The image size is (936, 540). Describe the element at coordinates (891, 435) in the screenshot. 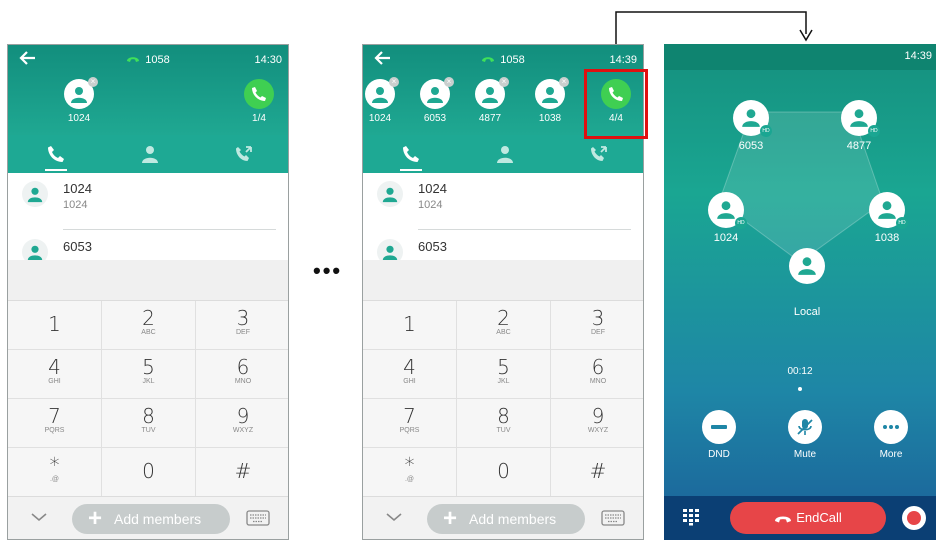

I see `more-button: More` at that location.